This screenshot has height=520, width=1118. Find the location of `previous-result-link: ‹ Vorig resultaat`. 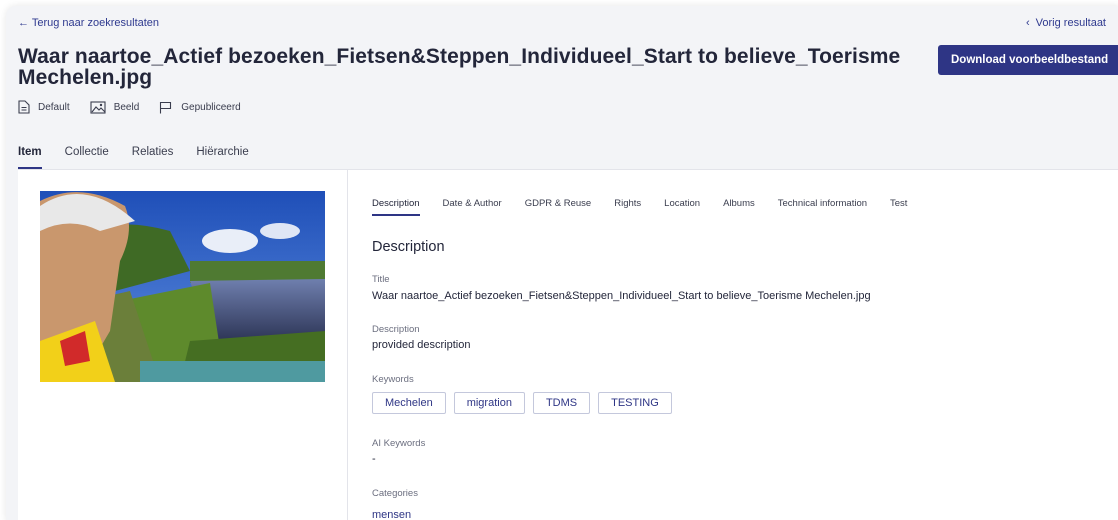

previous-result-link: ‹ Vorig resultaat is located at coordinates (1066, 23).